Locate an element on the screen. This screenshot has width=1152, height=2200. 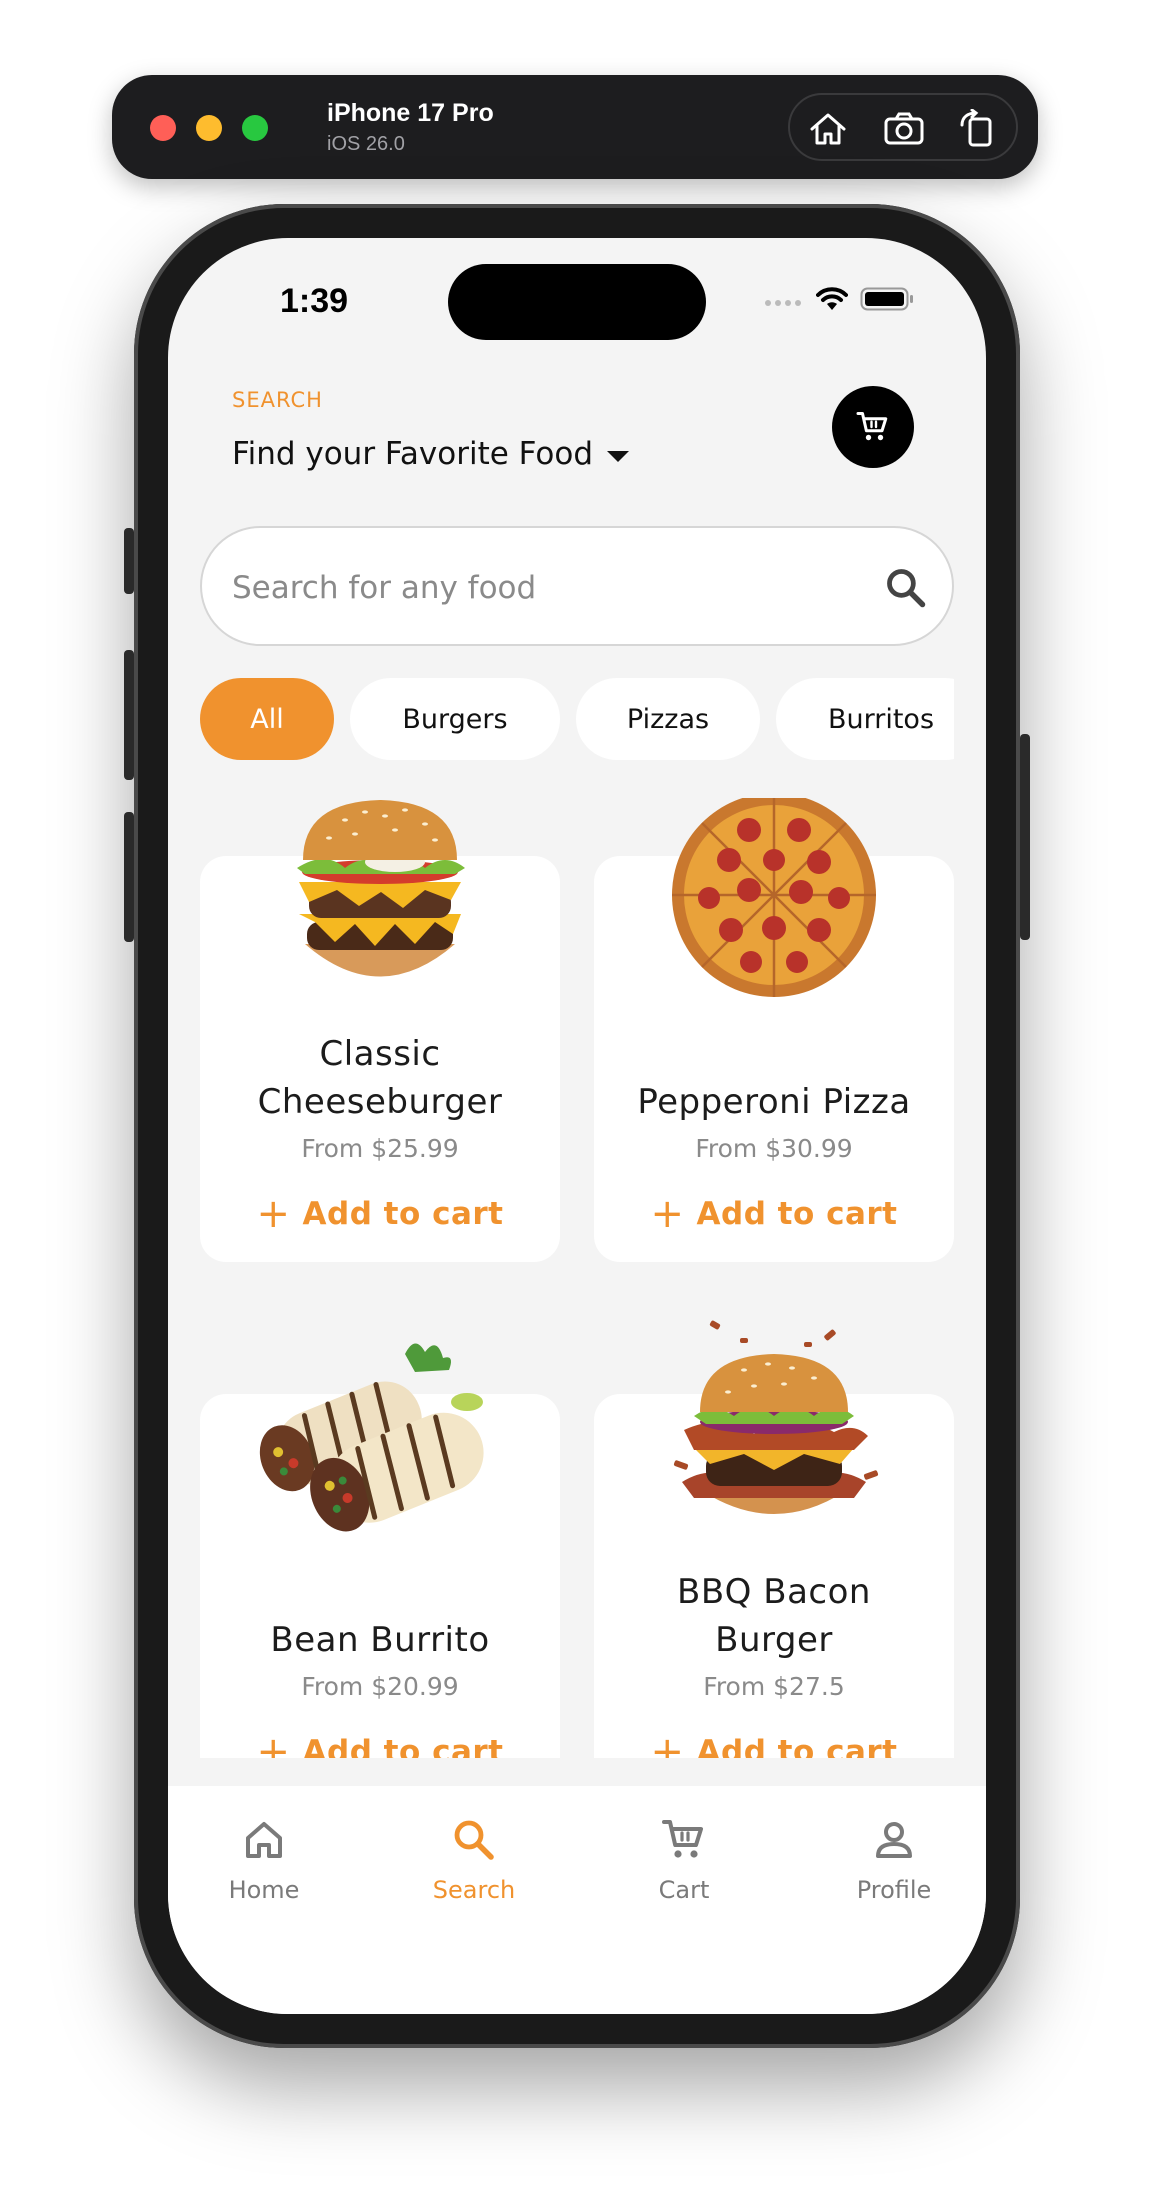
tab-cart: Cart is located at coordinates (684, 1860).